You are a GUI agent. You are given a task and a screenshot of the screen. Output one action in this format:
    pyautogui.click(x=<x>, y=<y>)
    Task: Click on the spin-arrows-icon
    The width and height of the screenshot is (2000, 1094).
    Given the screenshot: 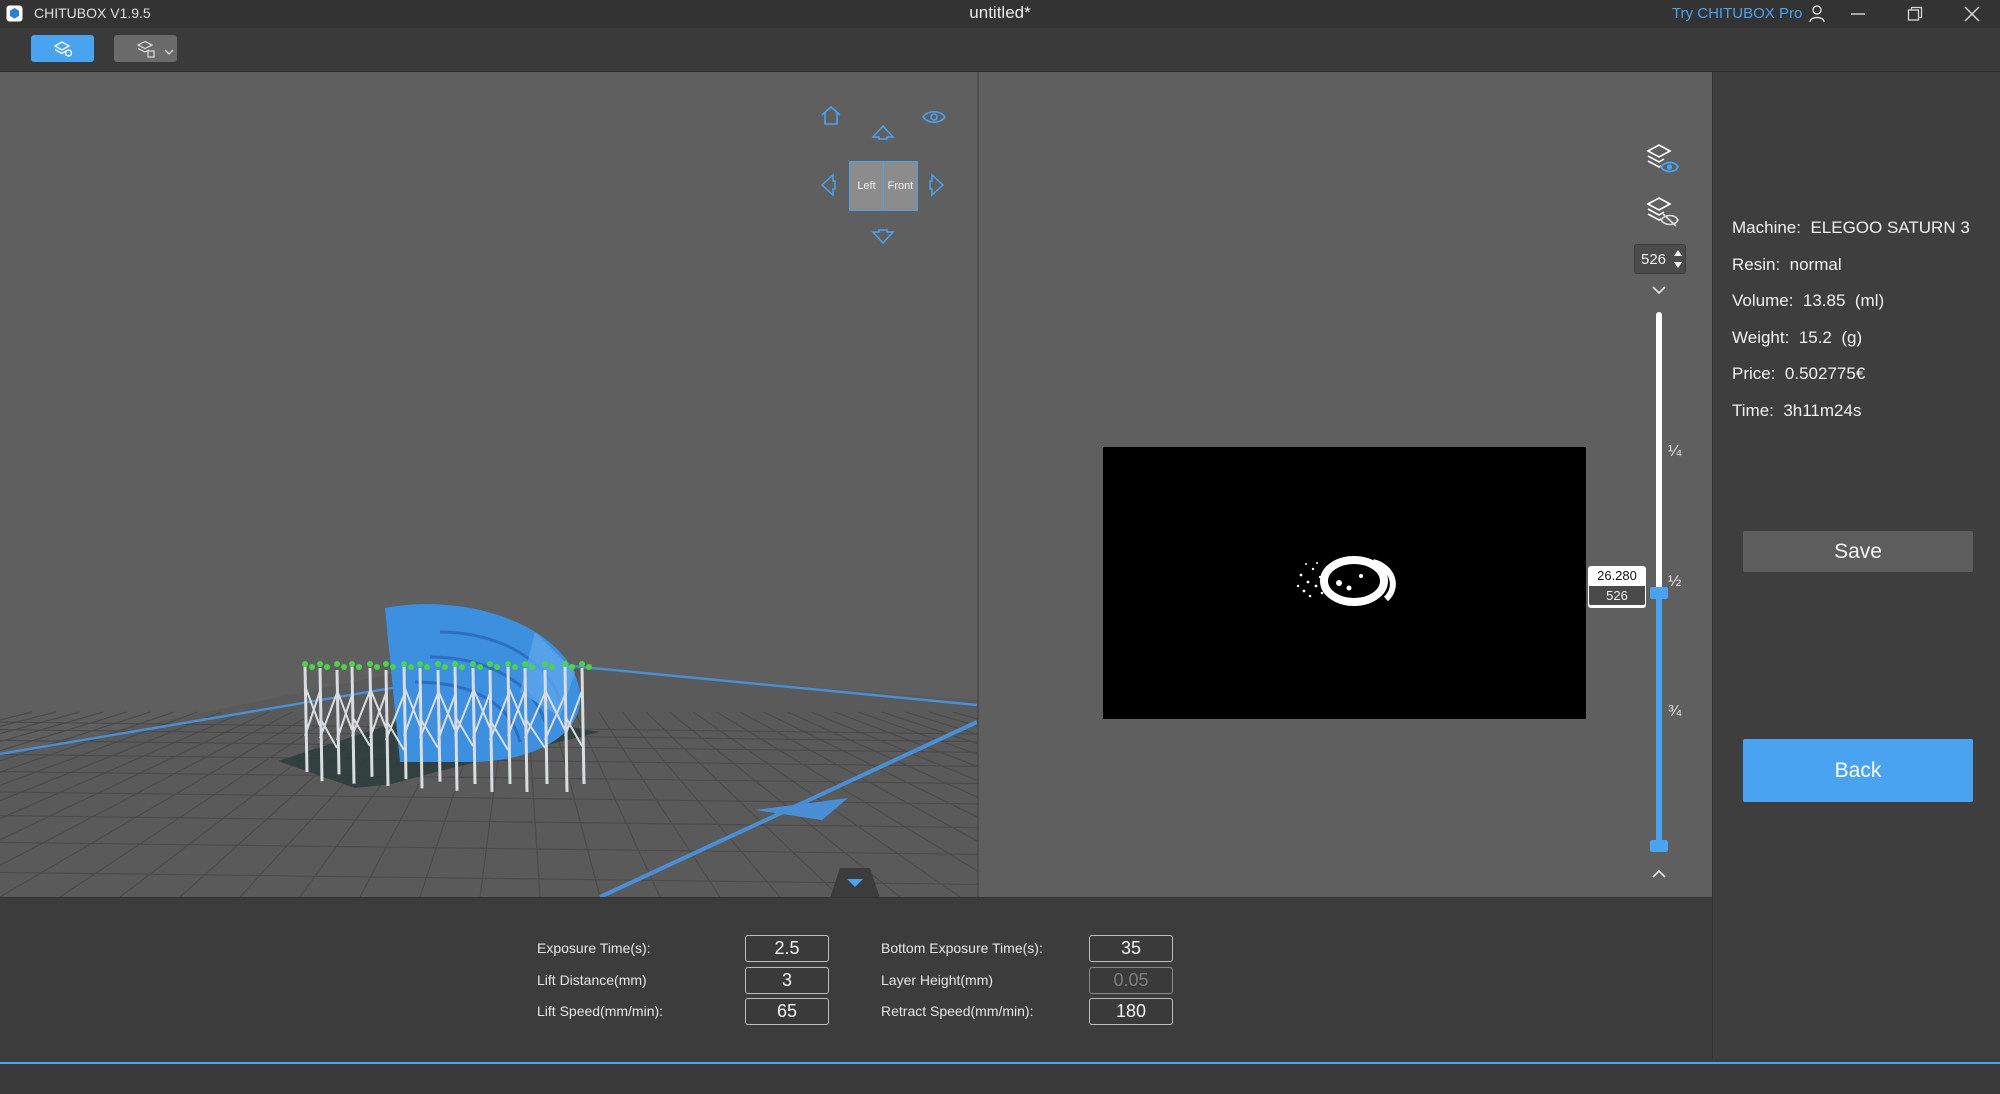 What is the action you would take?
    pyautogui.click(x=1678, y=259)
    